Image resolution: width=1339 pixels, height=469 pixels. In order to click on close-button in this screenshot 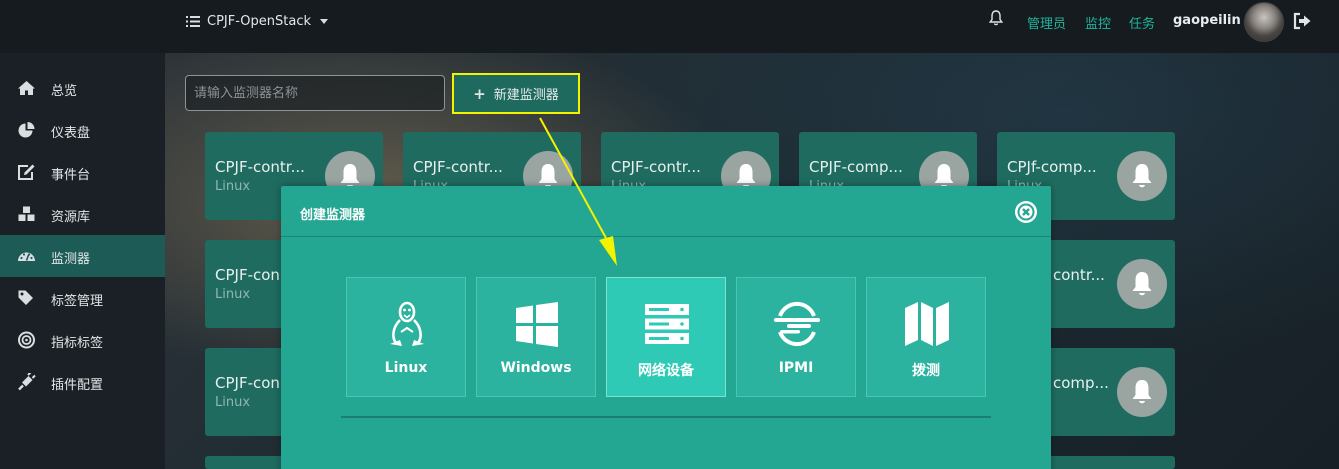, I will do `click(1026, 212)`.